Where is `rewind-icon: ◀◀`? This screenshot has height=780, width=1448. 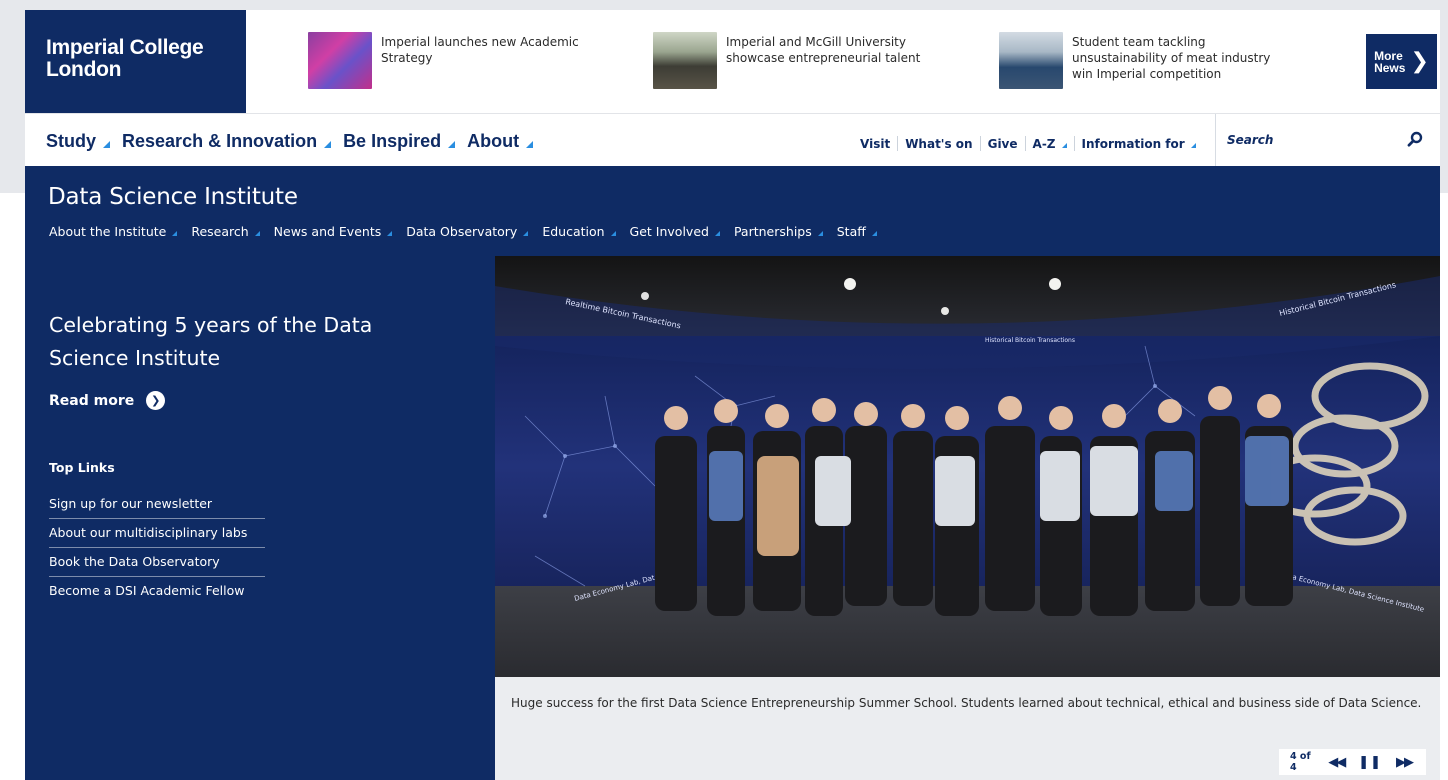 rewind-icon: ◀◀ is located at coordinates (1337, 762).